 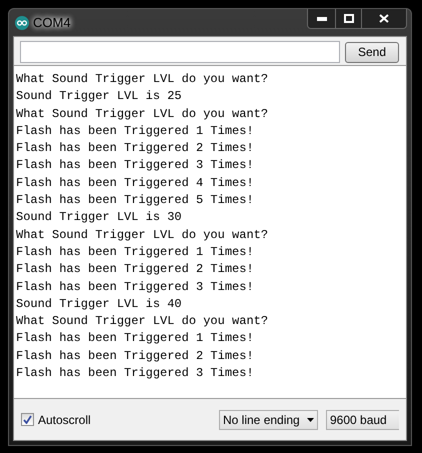 What do you see at coordinates (180, 52) in the screenshot?
I see `input-field` at bounding box center [180, 52].